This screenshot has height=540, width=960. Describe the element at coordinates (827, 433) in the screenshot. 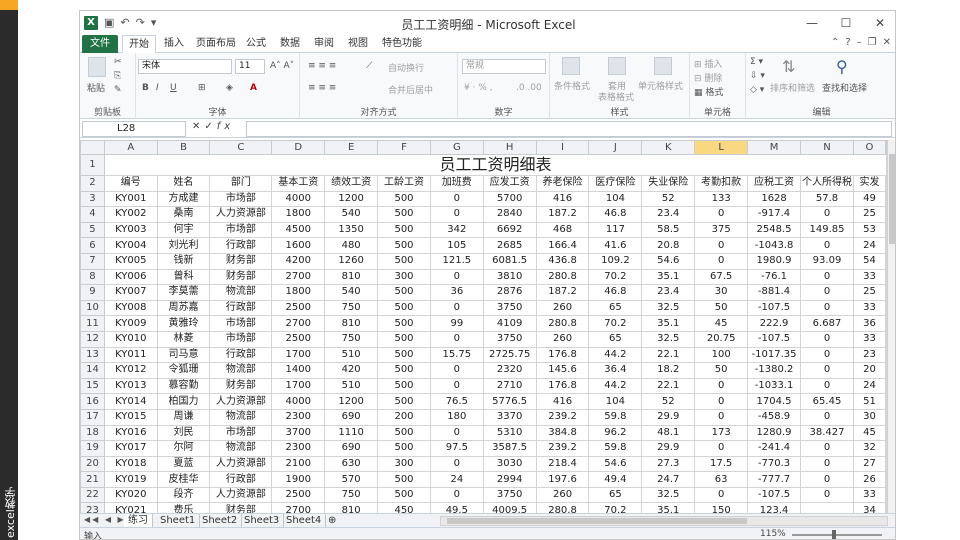

I see `cell: 38.427` at that location.